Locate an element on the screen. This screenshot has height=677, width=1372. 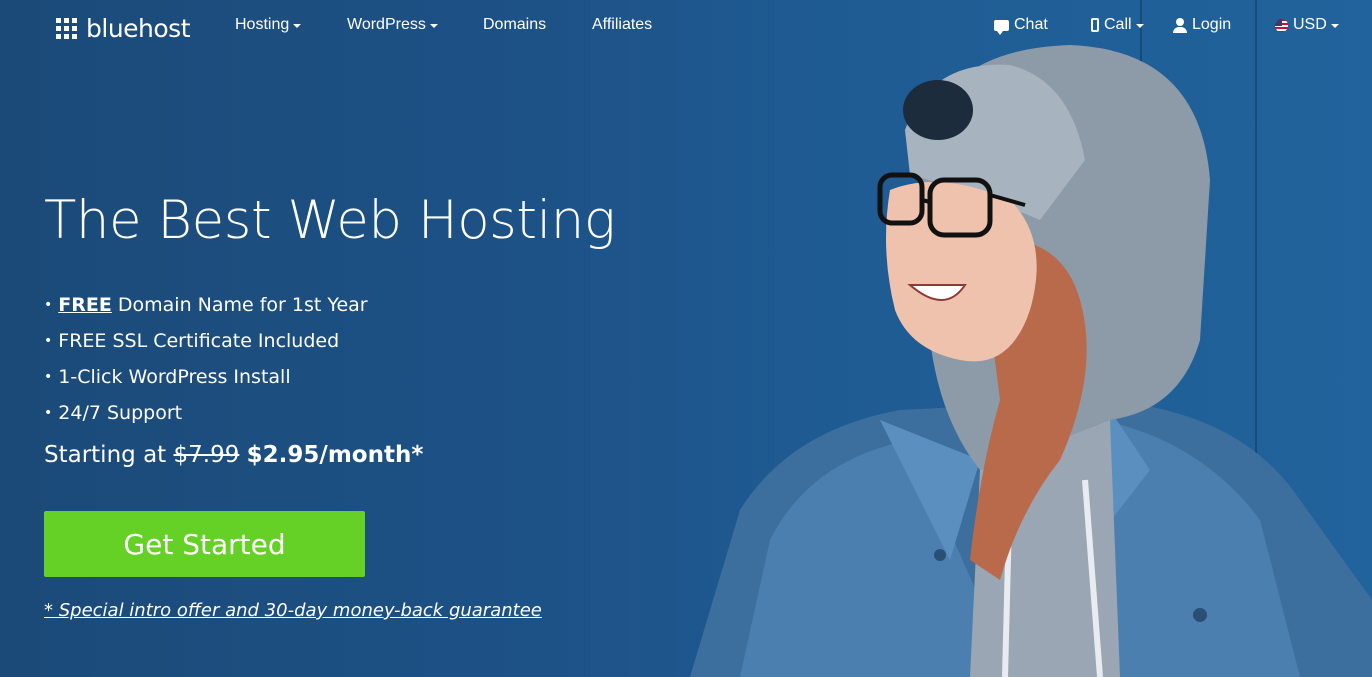
us-flag-icon is located at coordinates (1281, 25).